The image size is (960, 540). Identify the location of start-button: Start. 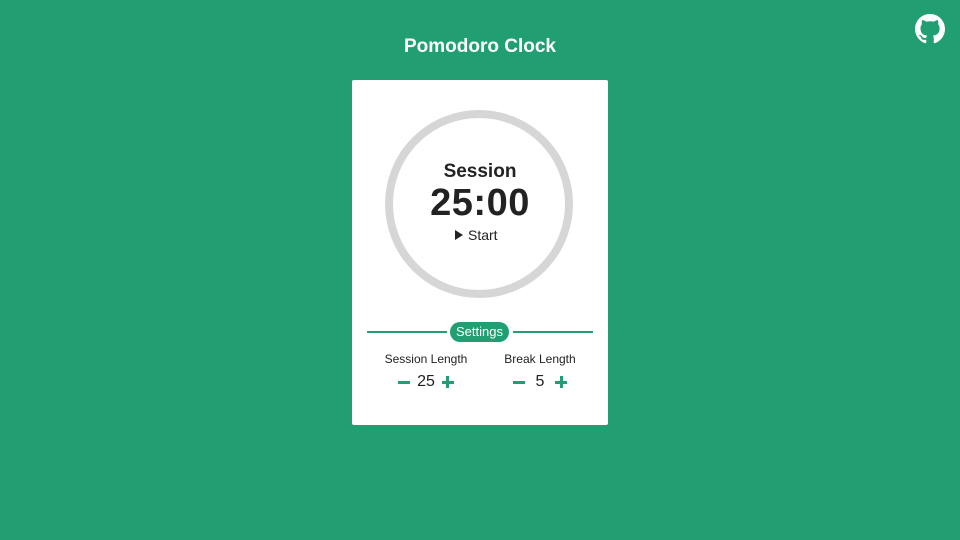
(476, 235).